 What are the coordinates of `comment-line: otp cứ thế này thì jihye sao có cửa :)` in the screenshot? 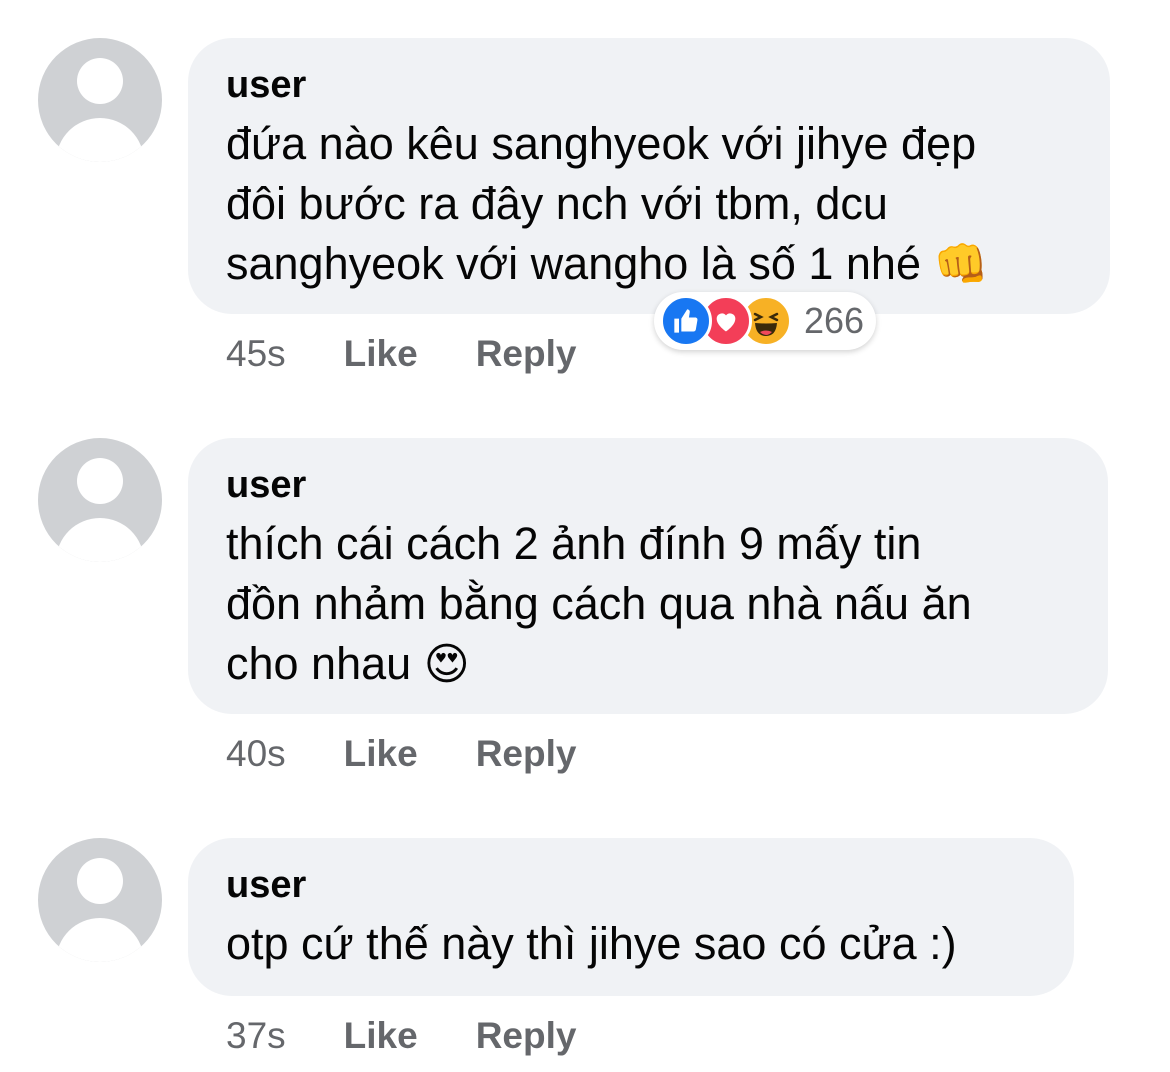 It's located at (591, 943).